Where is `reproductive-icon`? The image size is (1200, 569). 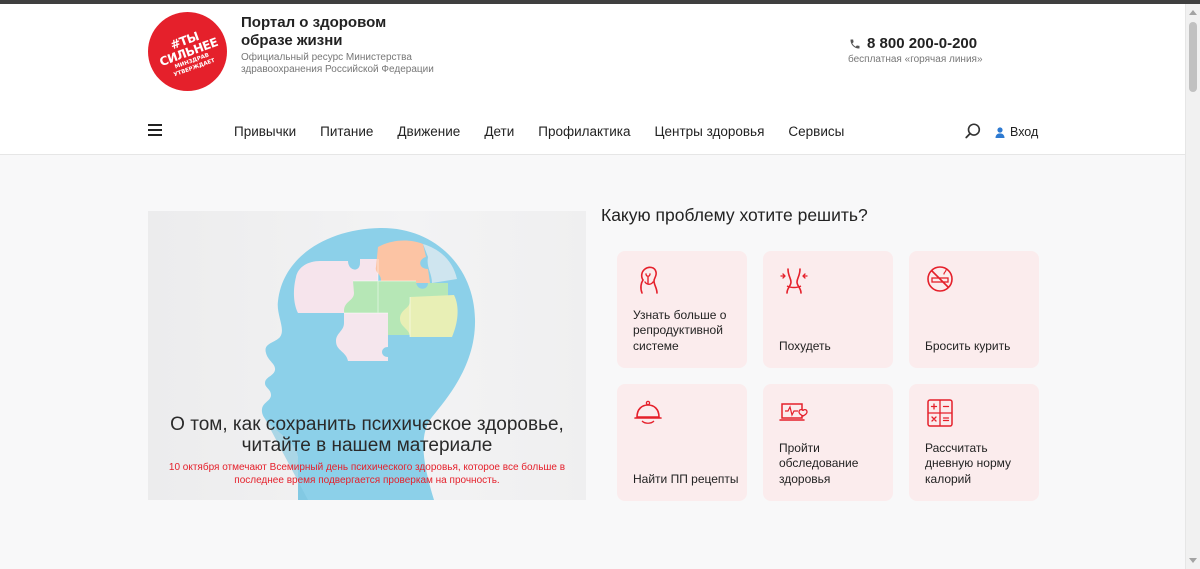
reproductive-icon is located at coordinates (649, 280).